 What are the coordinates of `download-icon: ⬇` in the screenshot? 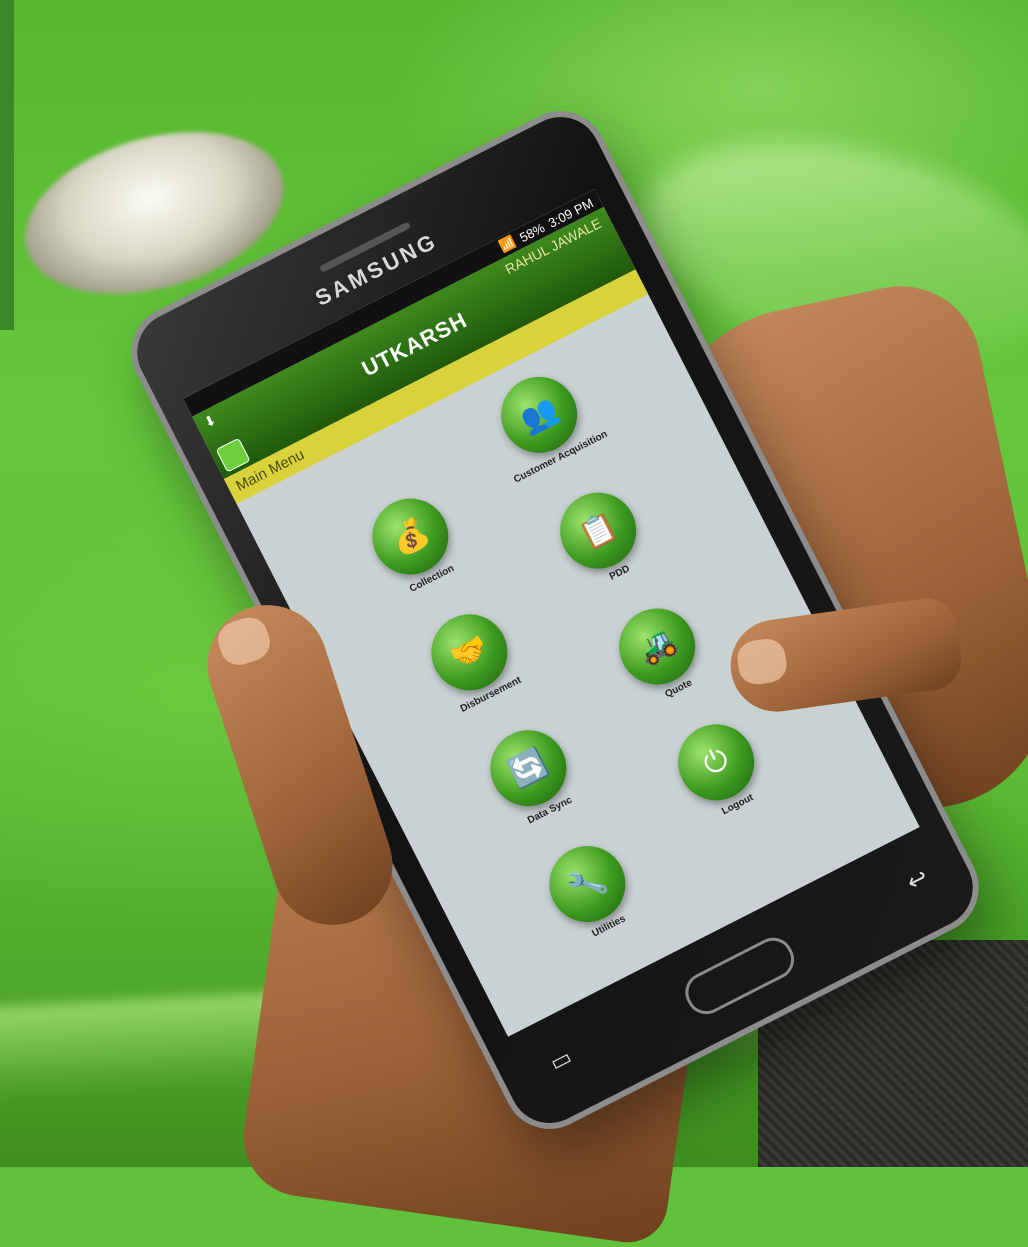 It's located at (210, 421).